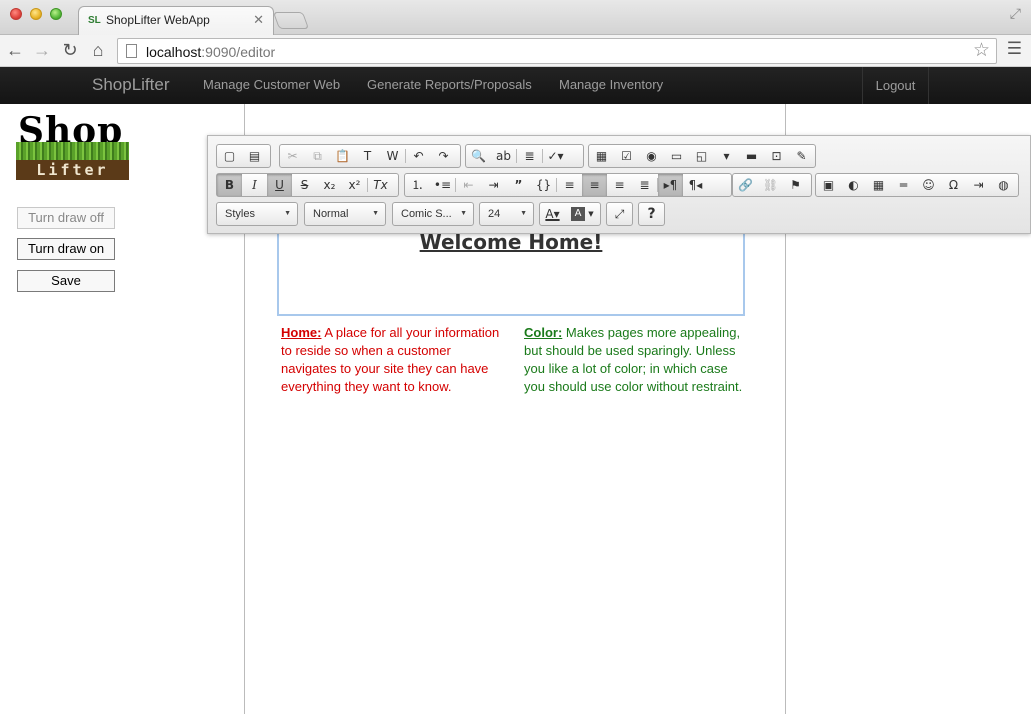  I want to click on turn-draw-off-button: Turn draw off, so click(66, 218).